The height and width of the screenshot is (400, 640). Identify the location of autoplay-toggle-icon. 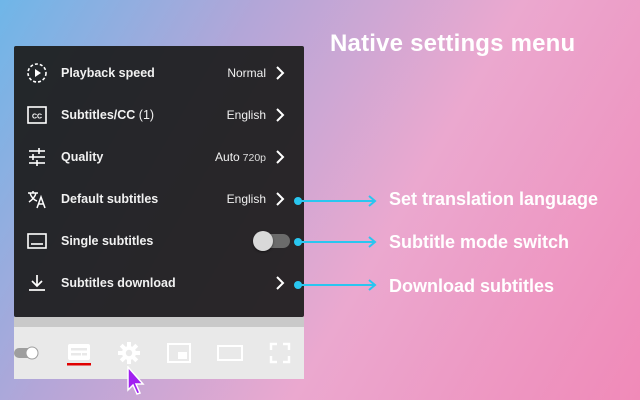
(27, 353).